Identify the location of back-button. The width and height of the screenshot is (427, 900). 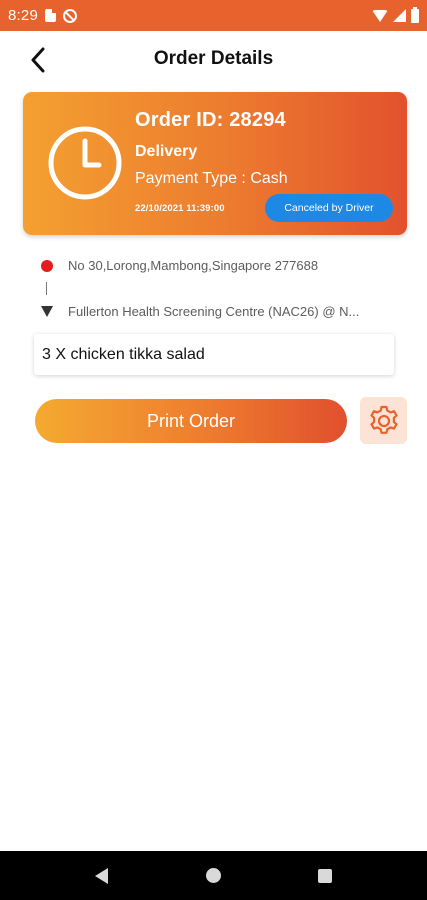
(38, 60).